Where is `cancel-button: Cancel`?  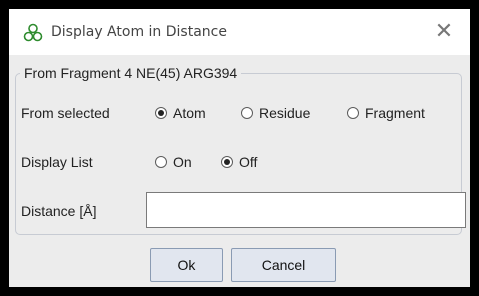
cancel-button: Cancel is located at coordinates (283, 265).